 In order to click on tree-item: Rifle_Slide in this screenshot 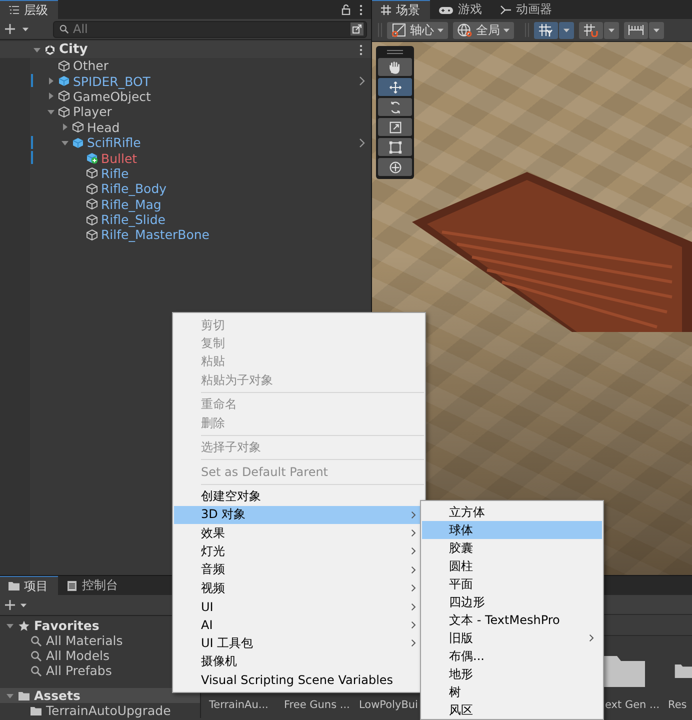, I will do `click(185, 220)`.